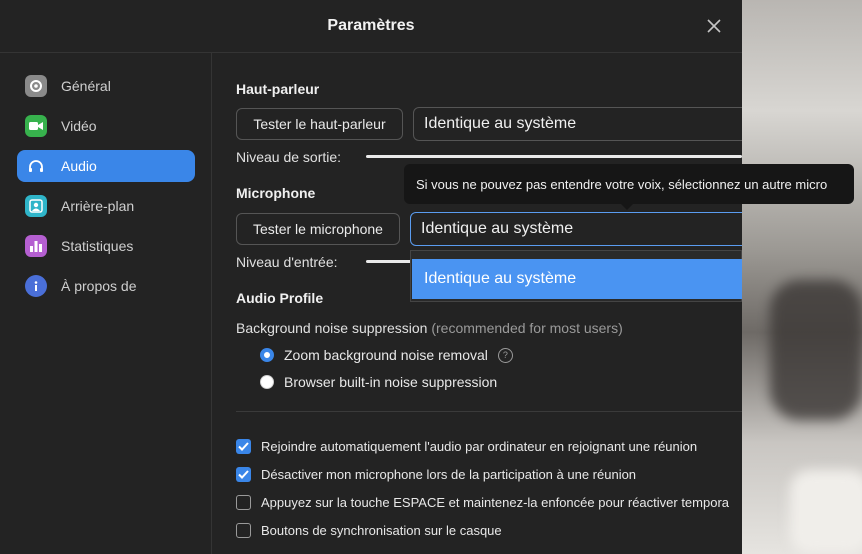  Describe the element at coordinates (332, 328) in the screenshot. I see `noise-suppression-title: Background noise suppression` at that location.